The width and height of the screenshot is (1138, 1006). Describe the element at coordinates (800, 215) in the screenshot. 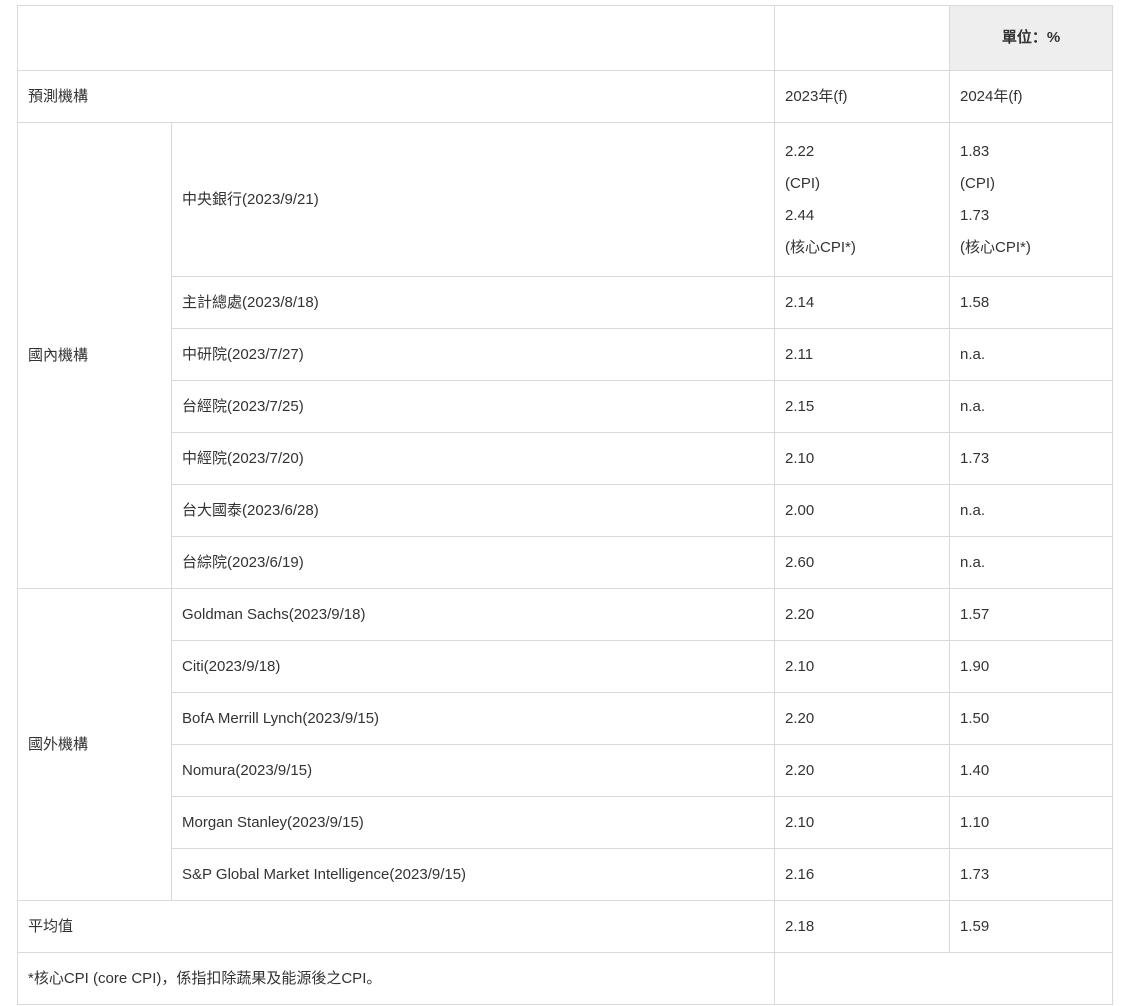

I see `value-line: 2.44` at that location.